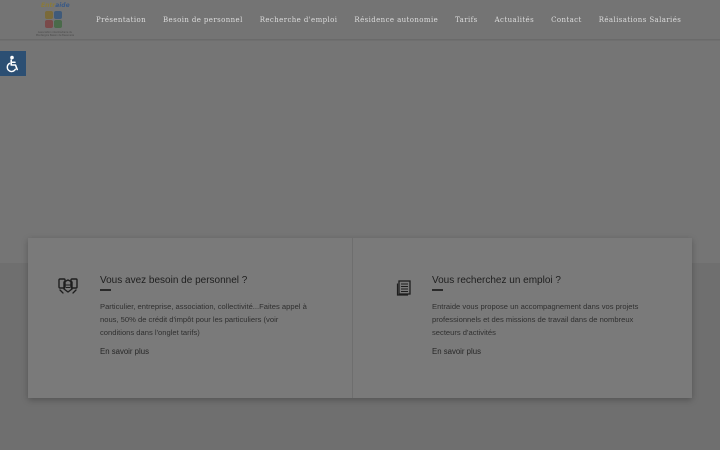 The height and width of the screenshot is (450, 720). I want to click on puzzle-logo-icon, so click(54, 20).